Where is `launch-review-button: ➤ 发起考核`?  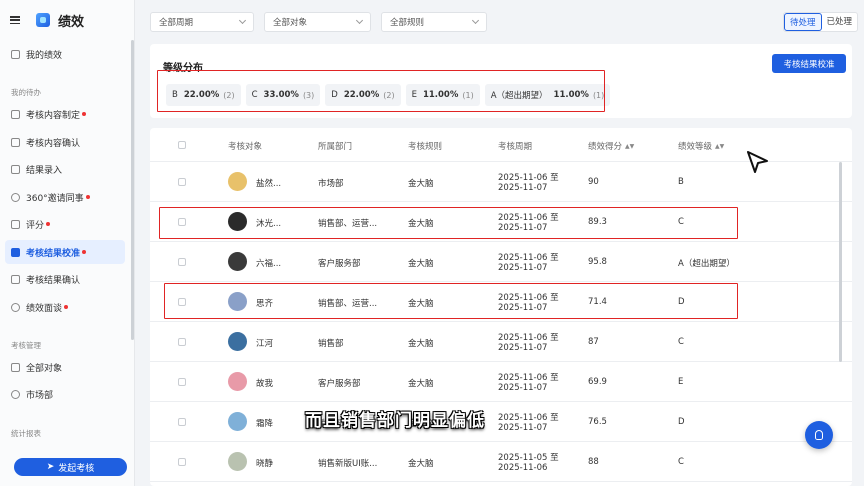 launch-review-button: ➤ 发起考核 is located at coordinates (70, 467).